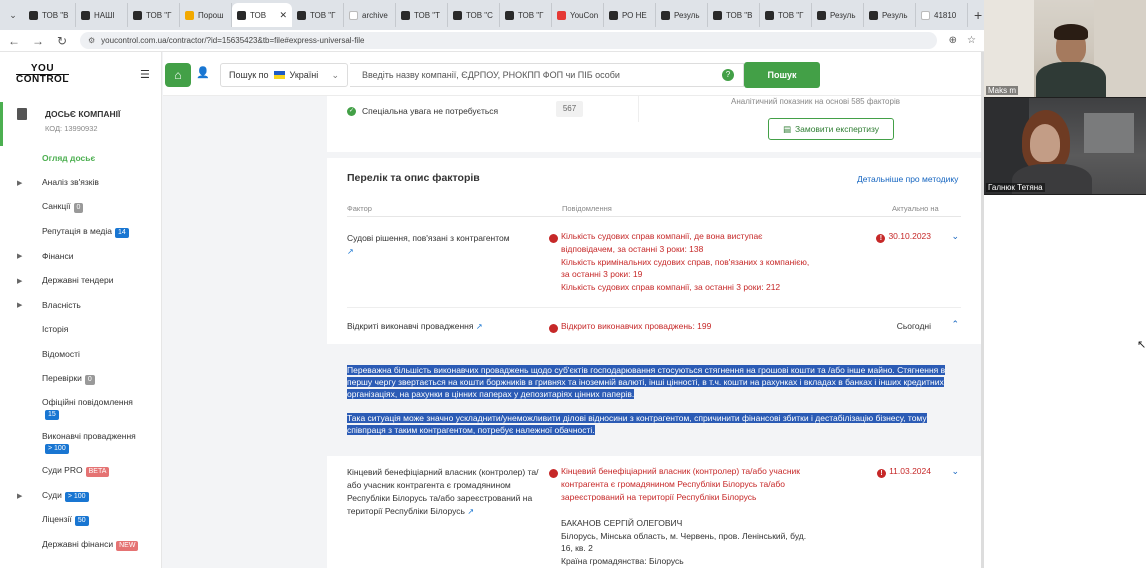  I want to click on help-icon: ?, so click(728, 75).